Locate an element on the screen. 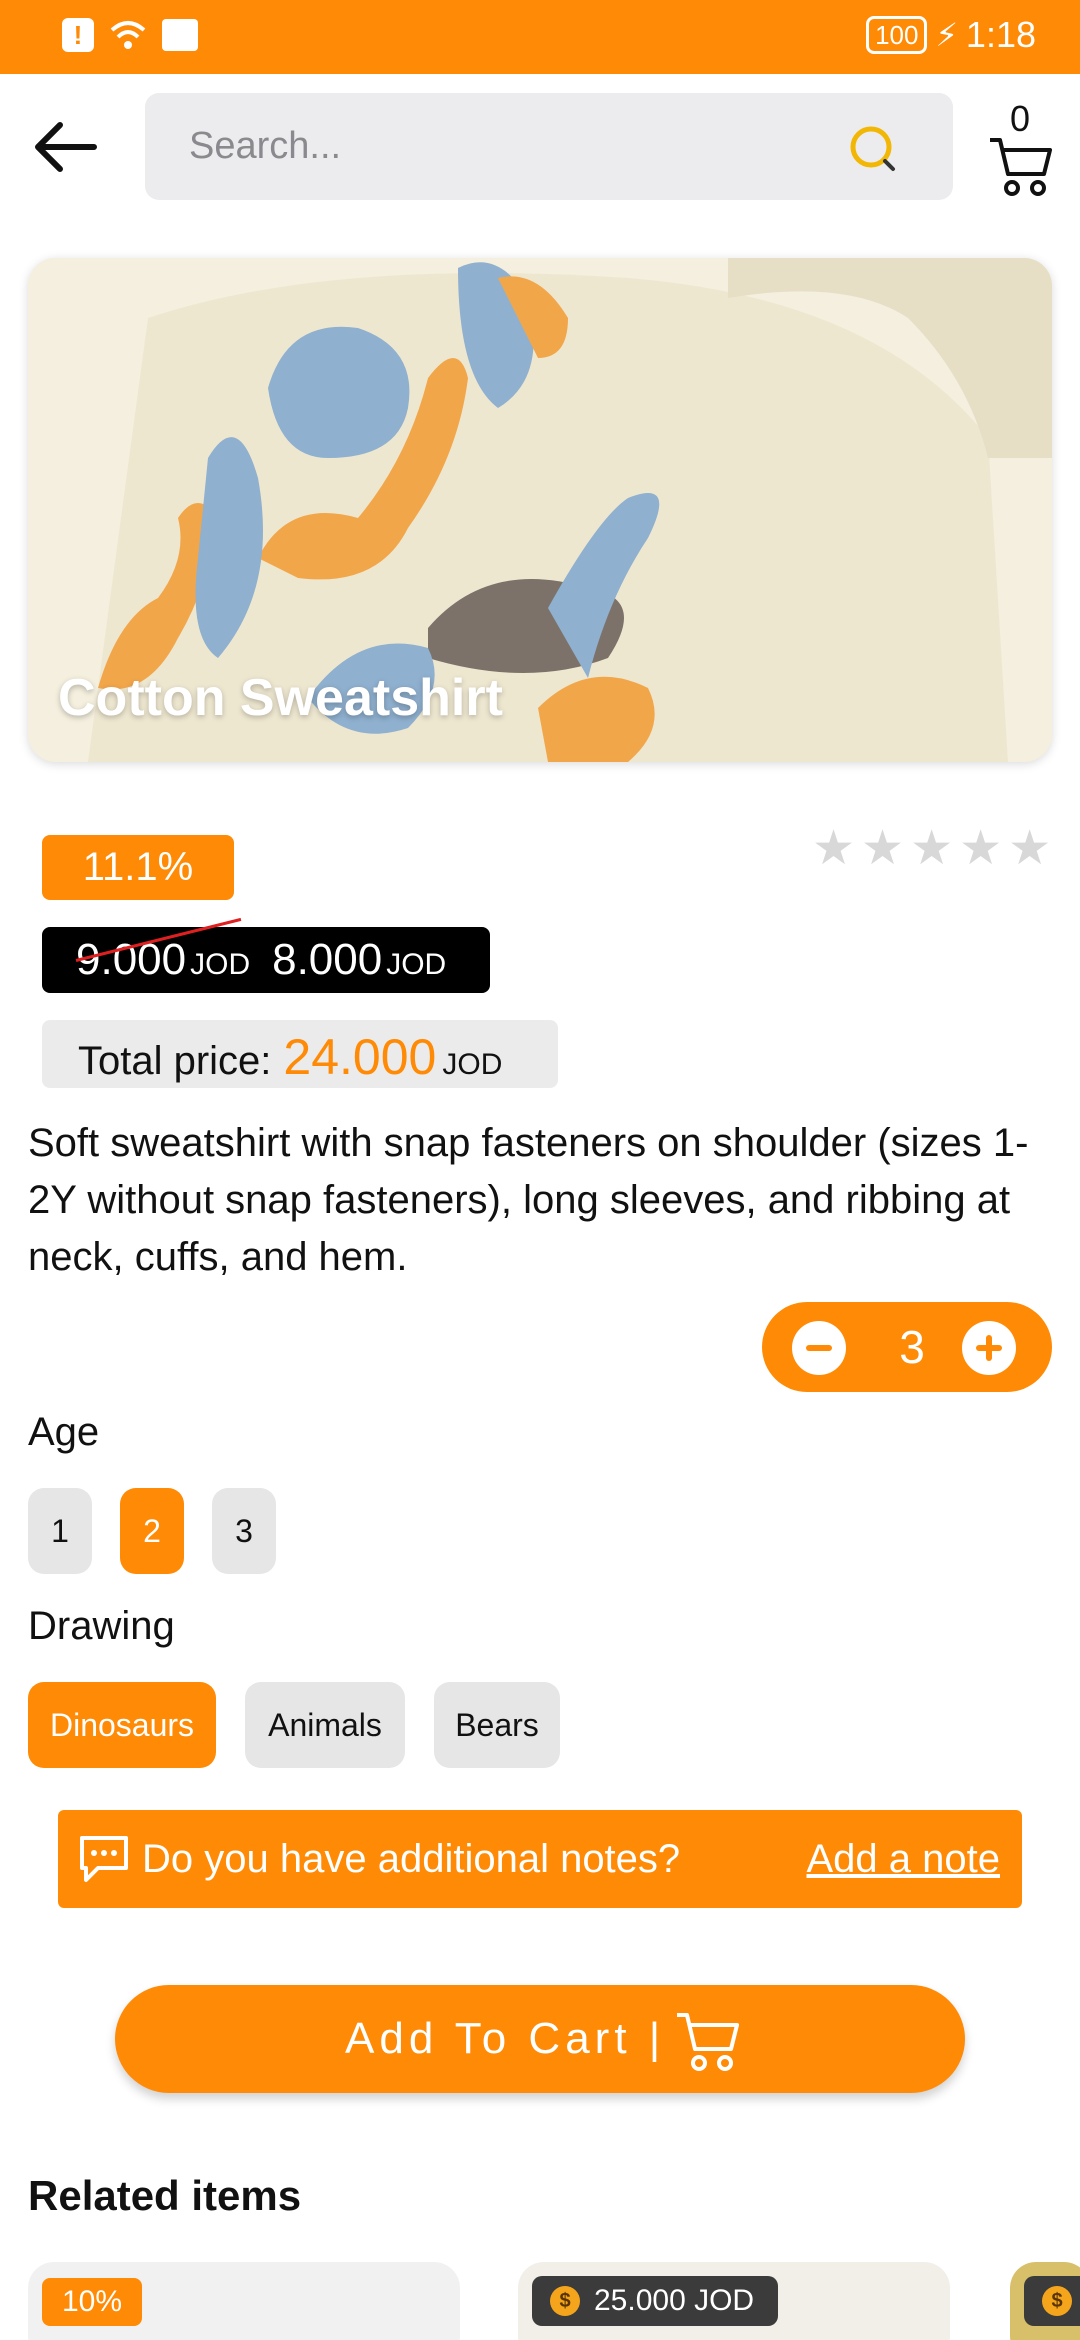  related-price-badge: $ 25.000 JOD is located at coordinates (655, 2301).